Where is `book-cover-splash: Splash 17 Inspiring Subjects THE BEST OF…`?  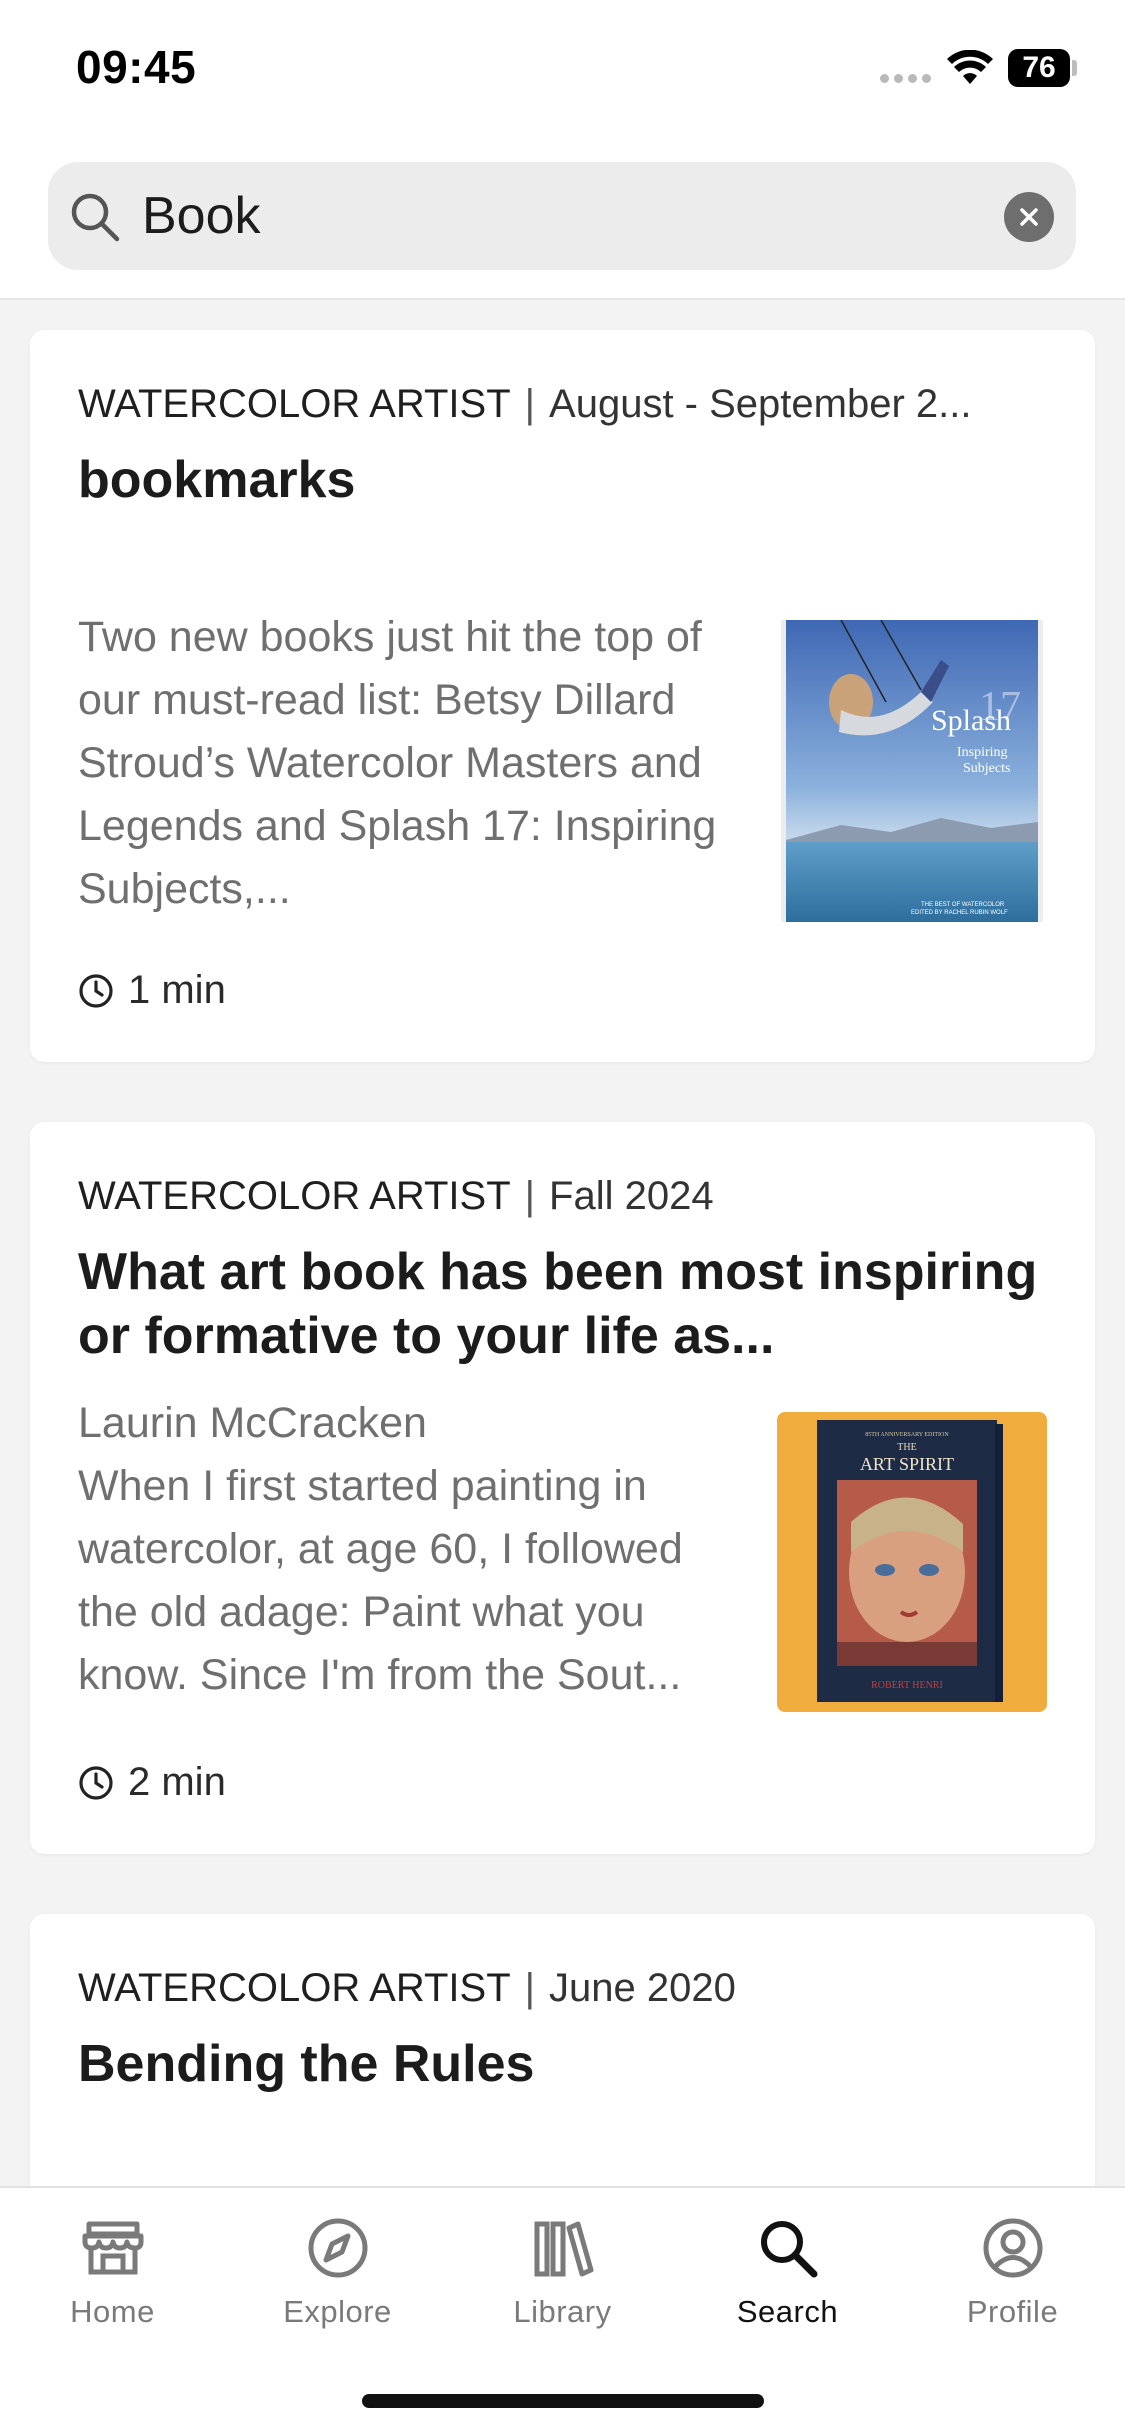 book-cover-splash: Splash 17 Inspiring Subjects THE BEST OF… is located at coordinates (912, 771).